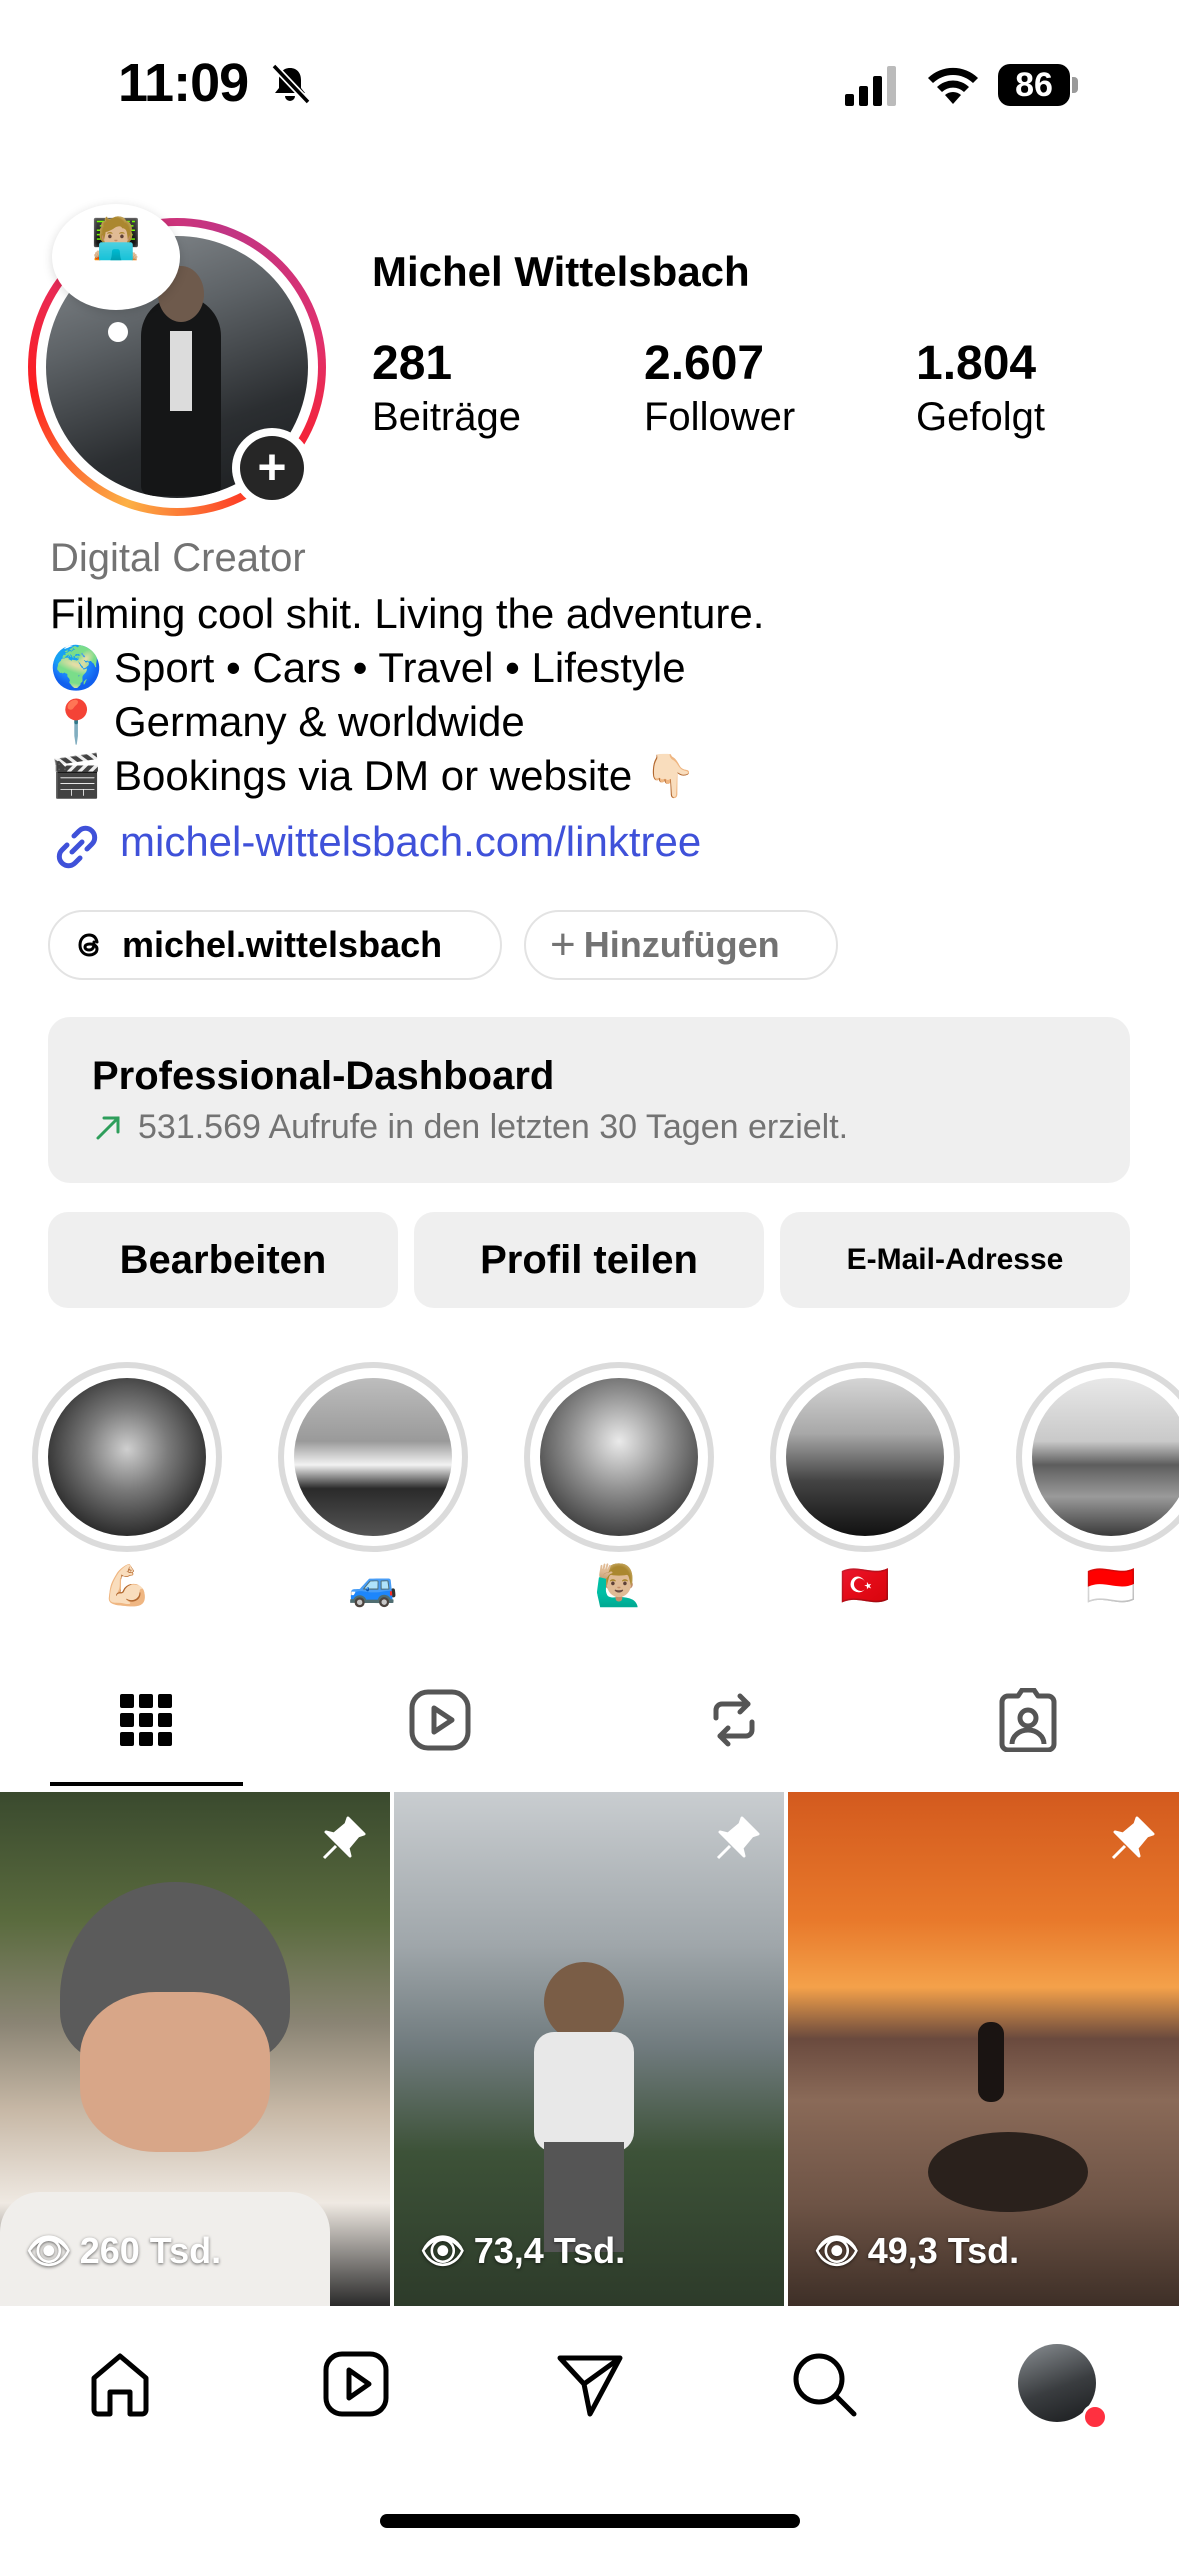 The image size is (1179, 2556). I want to click on highlight-label: 🙋🏼‍♂️, so click(619, 1586).